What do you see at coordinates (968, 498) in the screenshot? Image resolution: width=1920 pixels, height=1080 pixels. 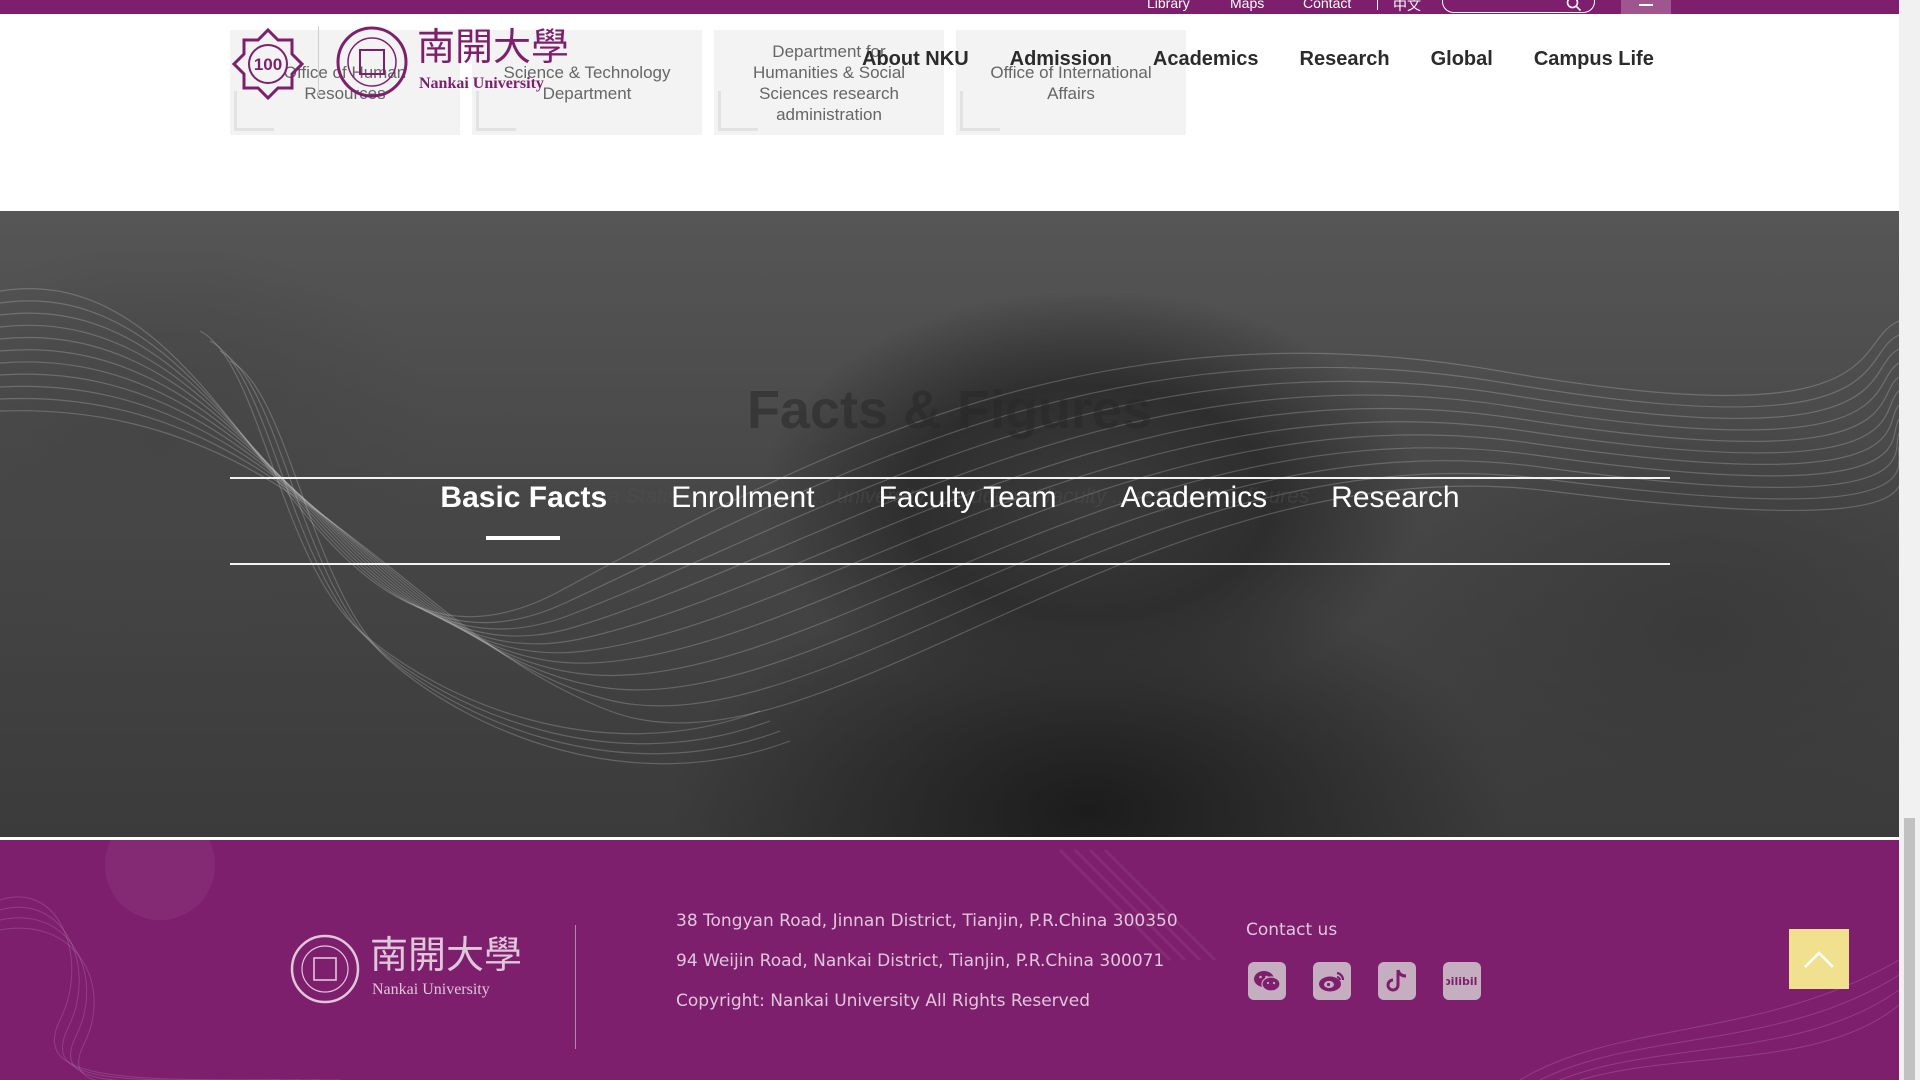 I see `tab-faculty-team: Faculty Team` at bounding box center [968, 498].